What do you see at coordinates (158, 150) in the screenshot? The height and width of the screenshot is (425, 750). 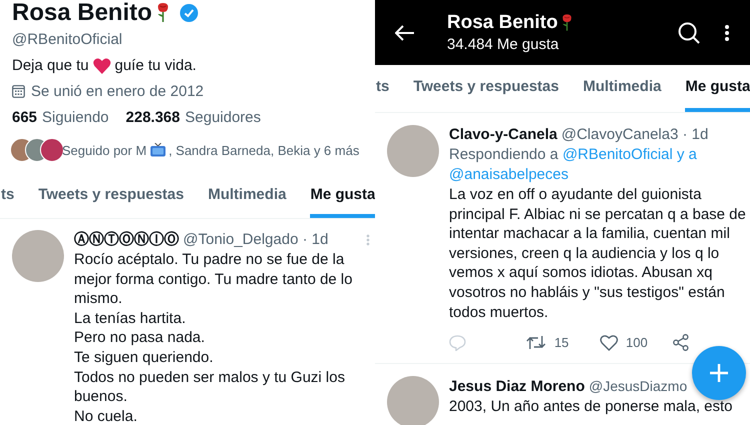 I see `tv-icon` at bounding box center [158, 150].